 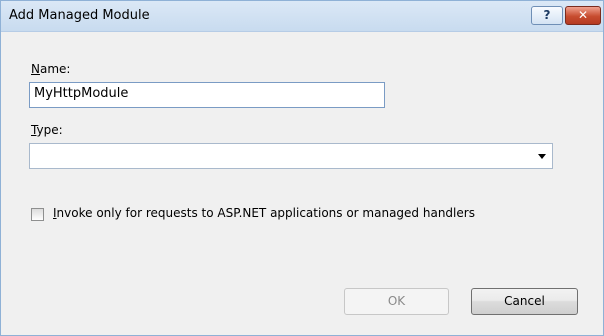 What do you see at coordinates (207, 95) in the screenshot?
I see `name-input: MyHttpModule` at bounding box center [207, 95].